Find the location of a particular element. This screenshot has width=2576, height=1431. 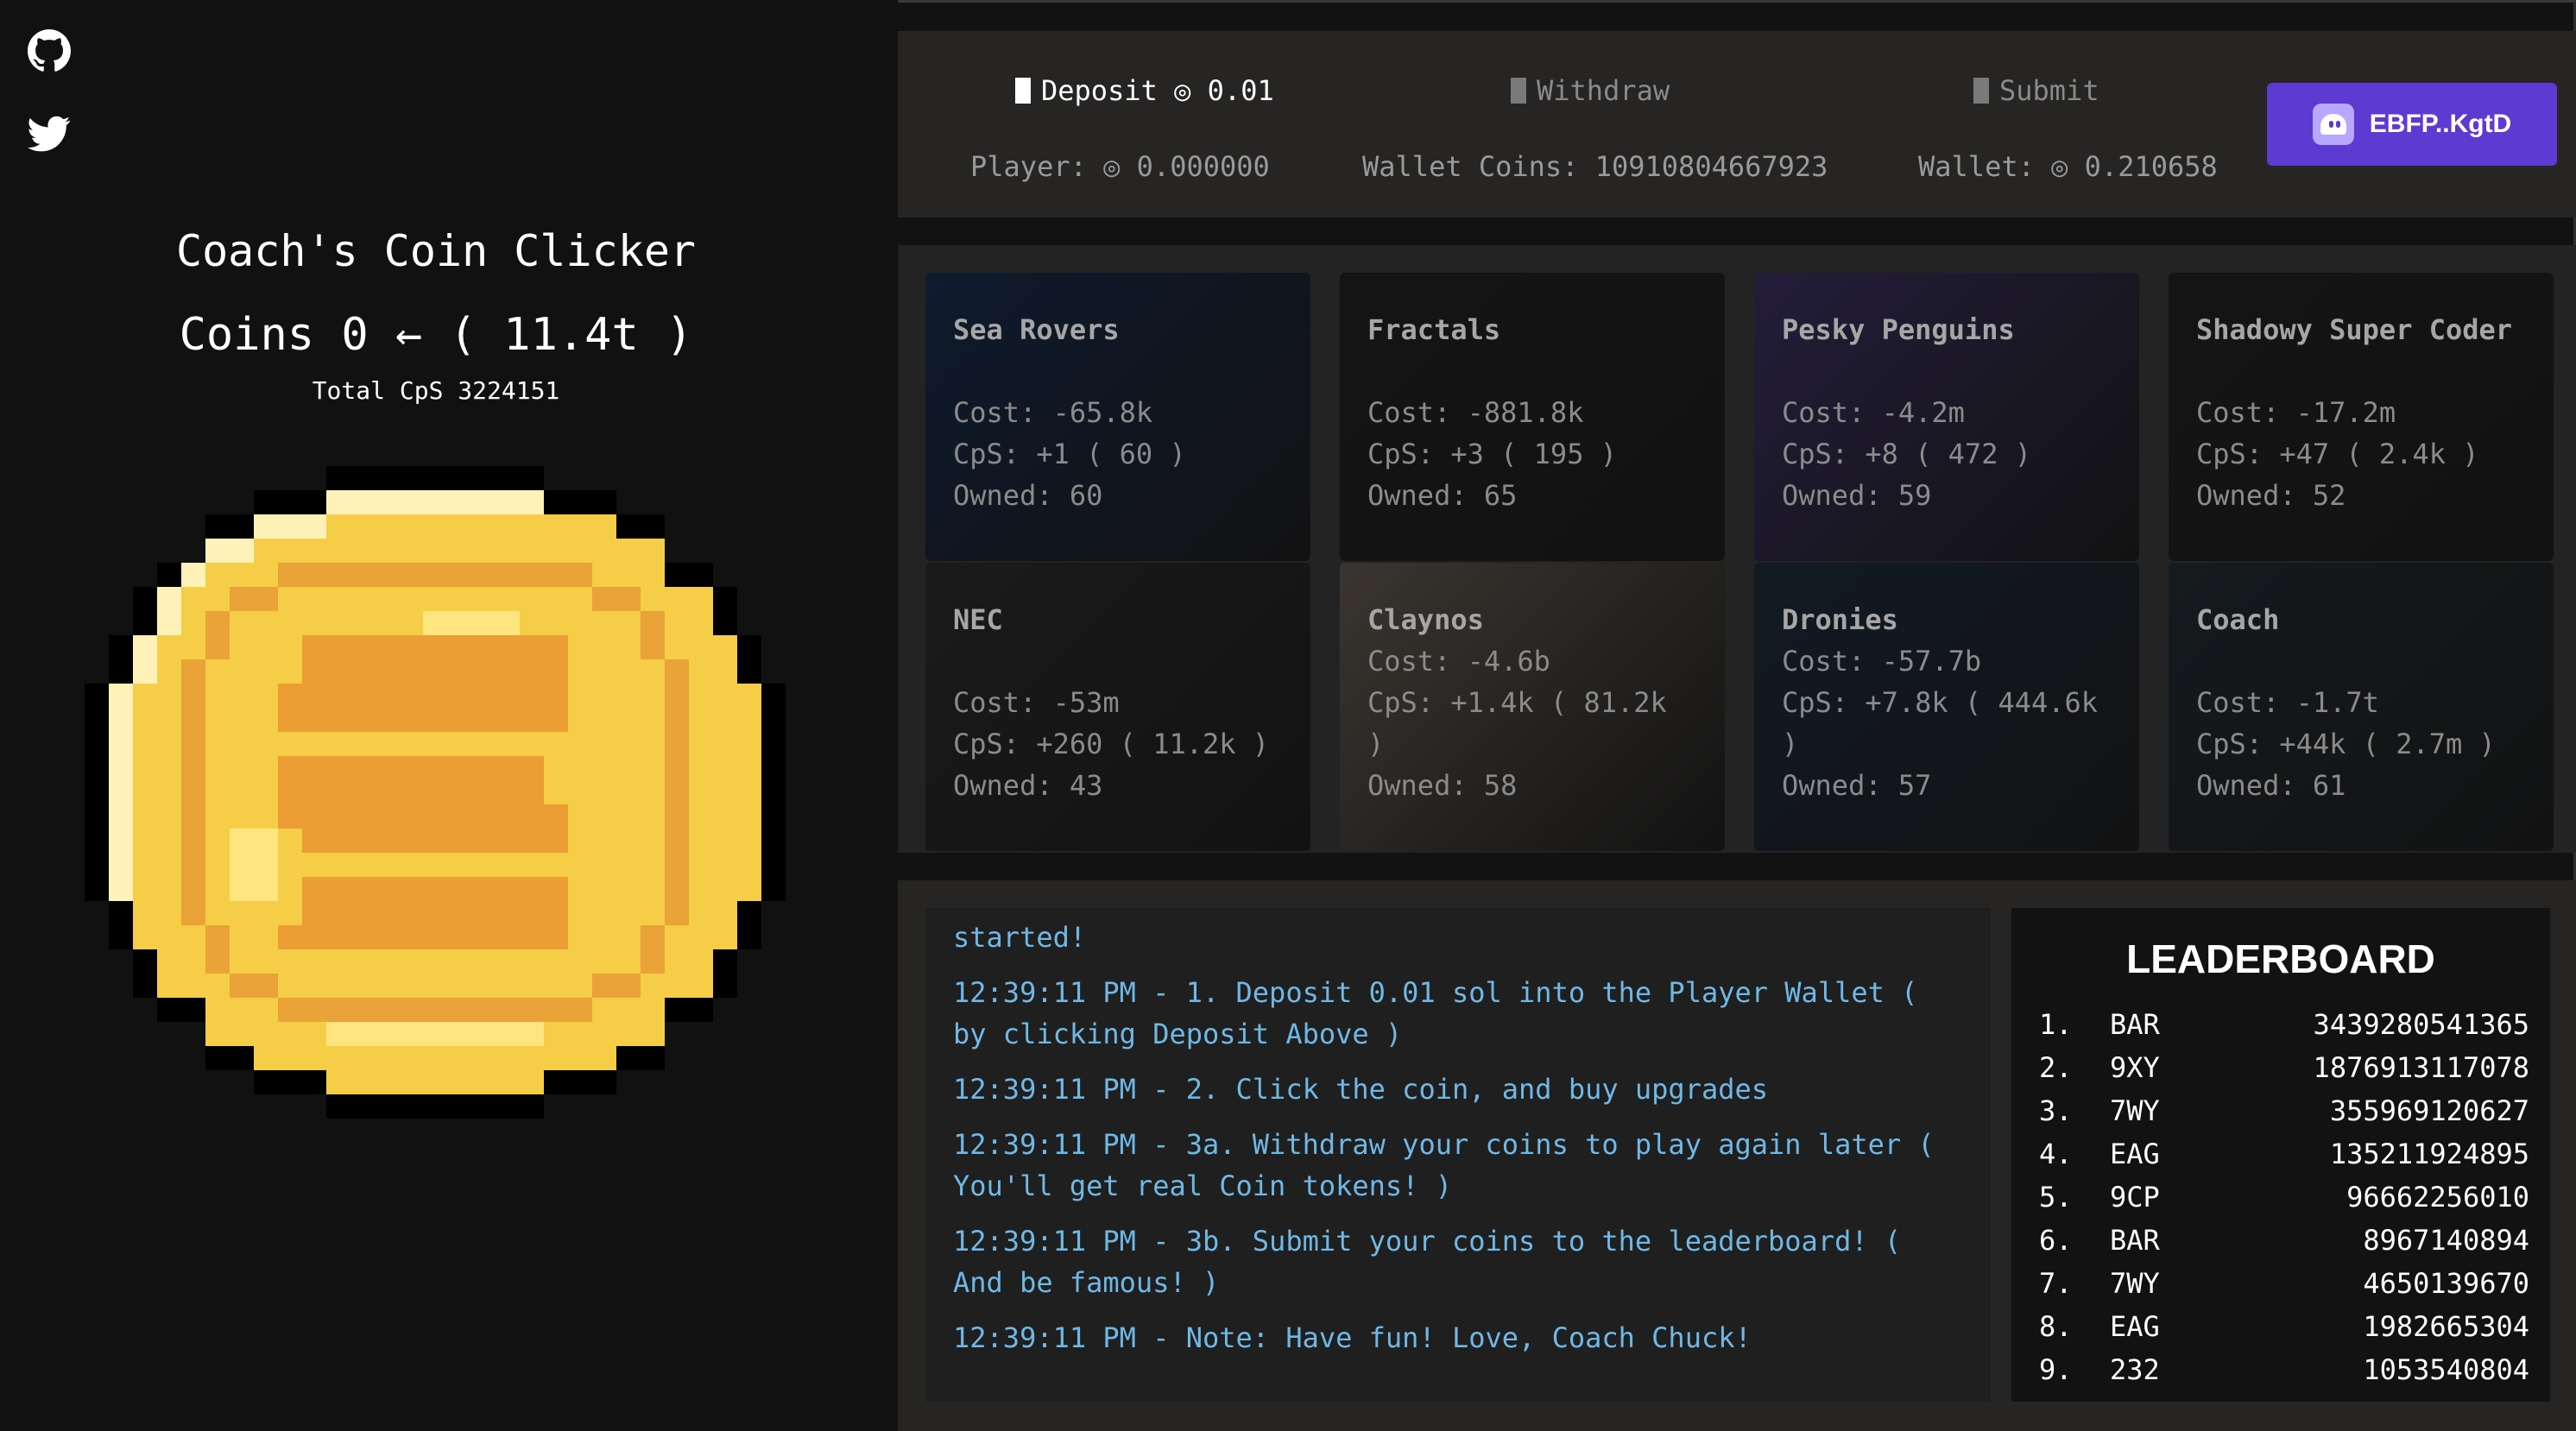

leaderboard-name: EBF is located at coordinates (2135, 1399).